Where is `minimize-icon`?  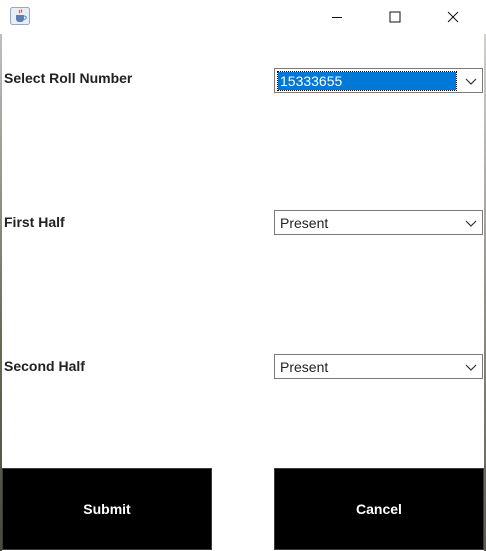 minimize-icon is located at coordinates (337, 17).